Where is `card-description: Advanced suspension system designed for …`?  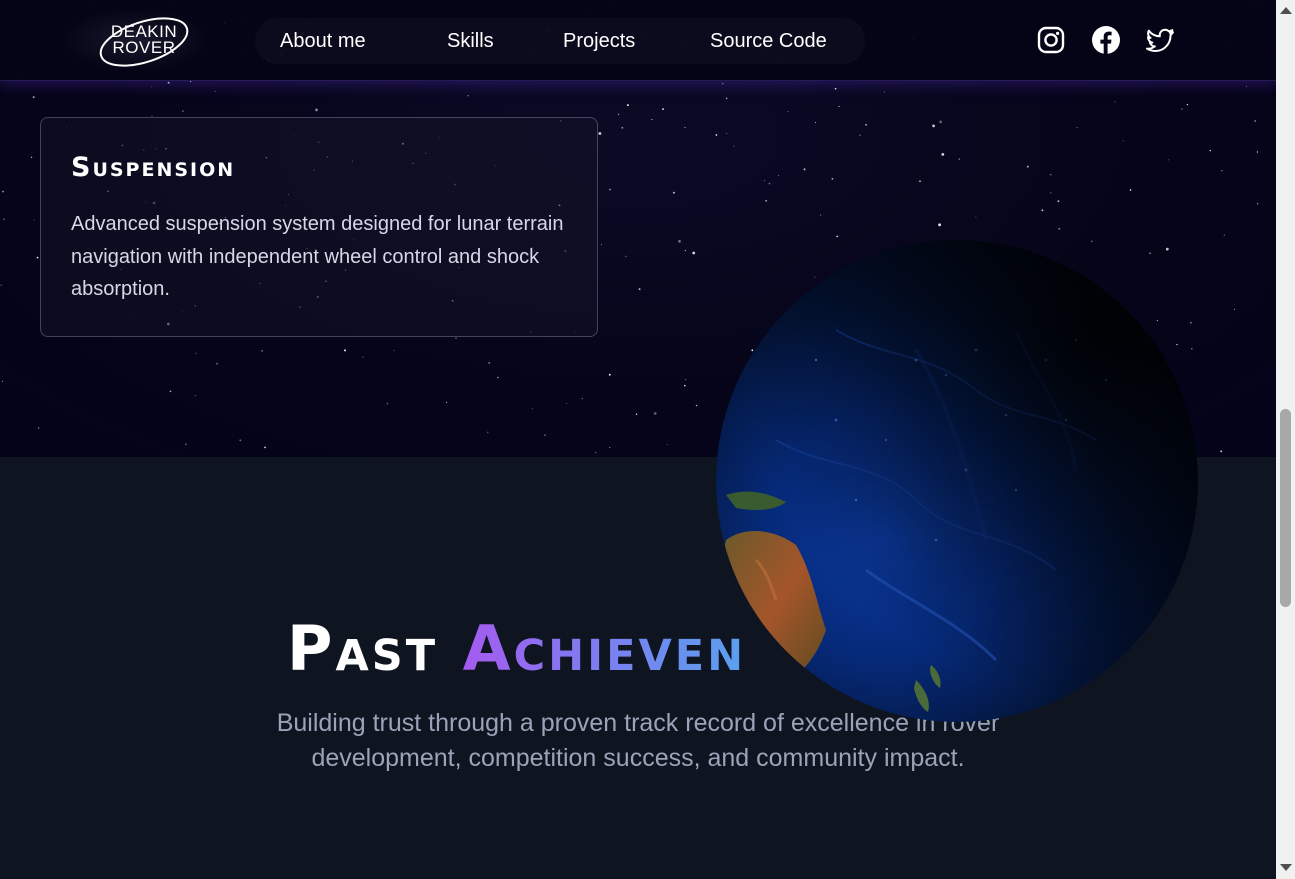
card-description: Advanced suspension system designed for … is located at coordinates (317, 256).